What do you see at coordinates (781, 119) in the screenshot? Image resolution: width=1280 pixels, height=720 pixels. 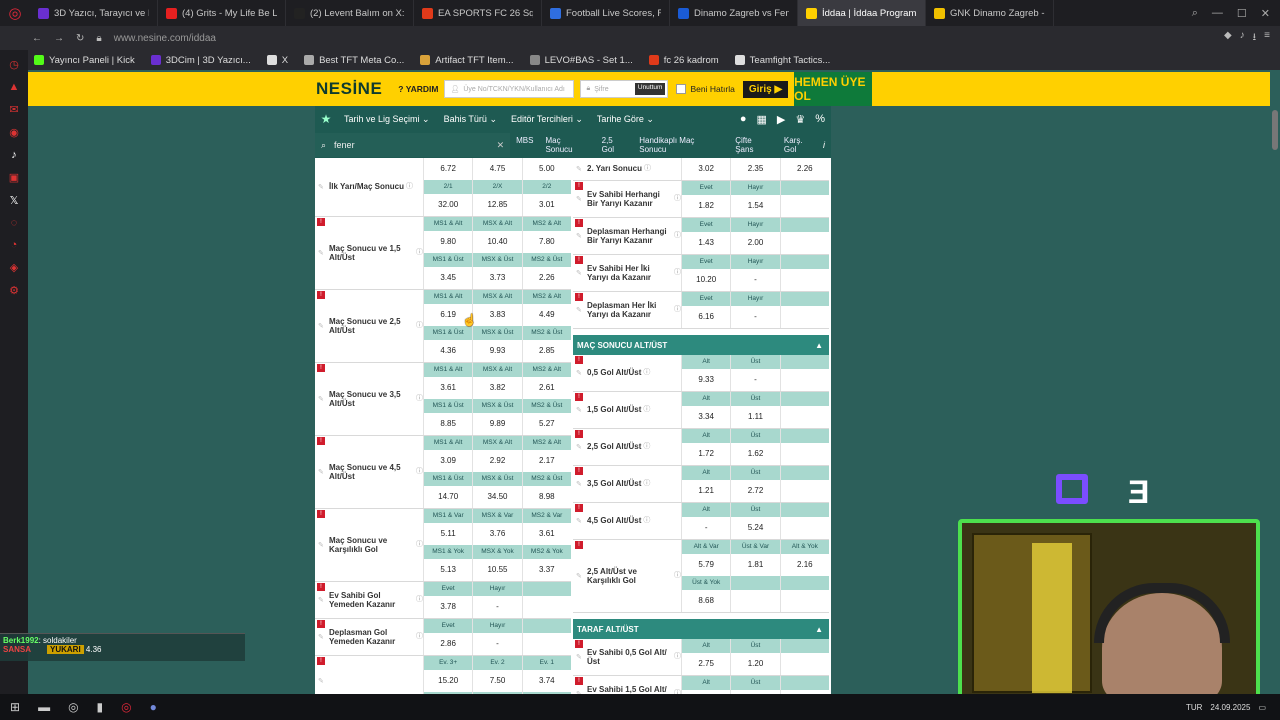 I see `play-icon: ▶` at bounding box center [781, 119].